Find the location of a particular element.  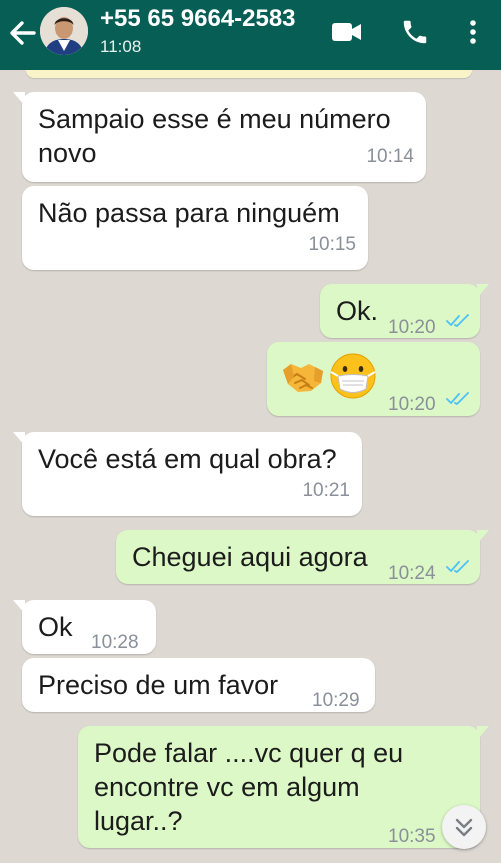

scroll-to-bottom-button is located at coordinates (464, 827).